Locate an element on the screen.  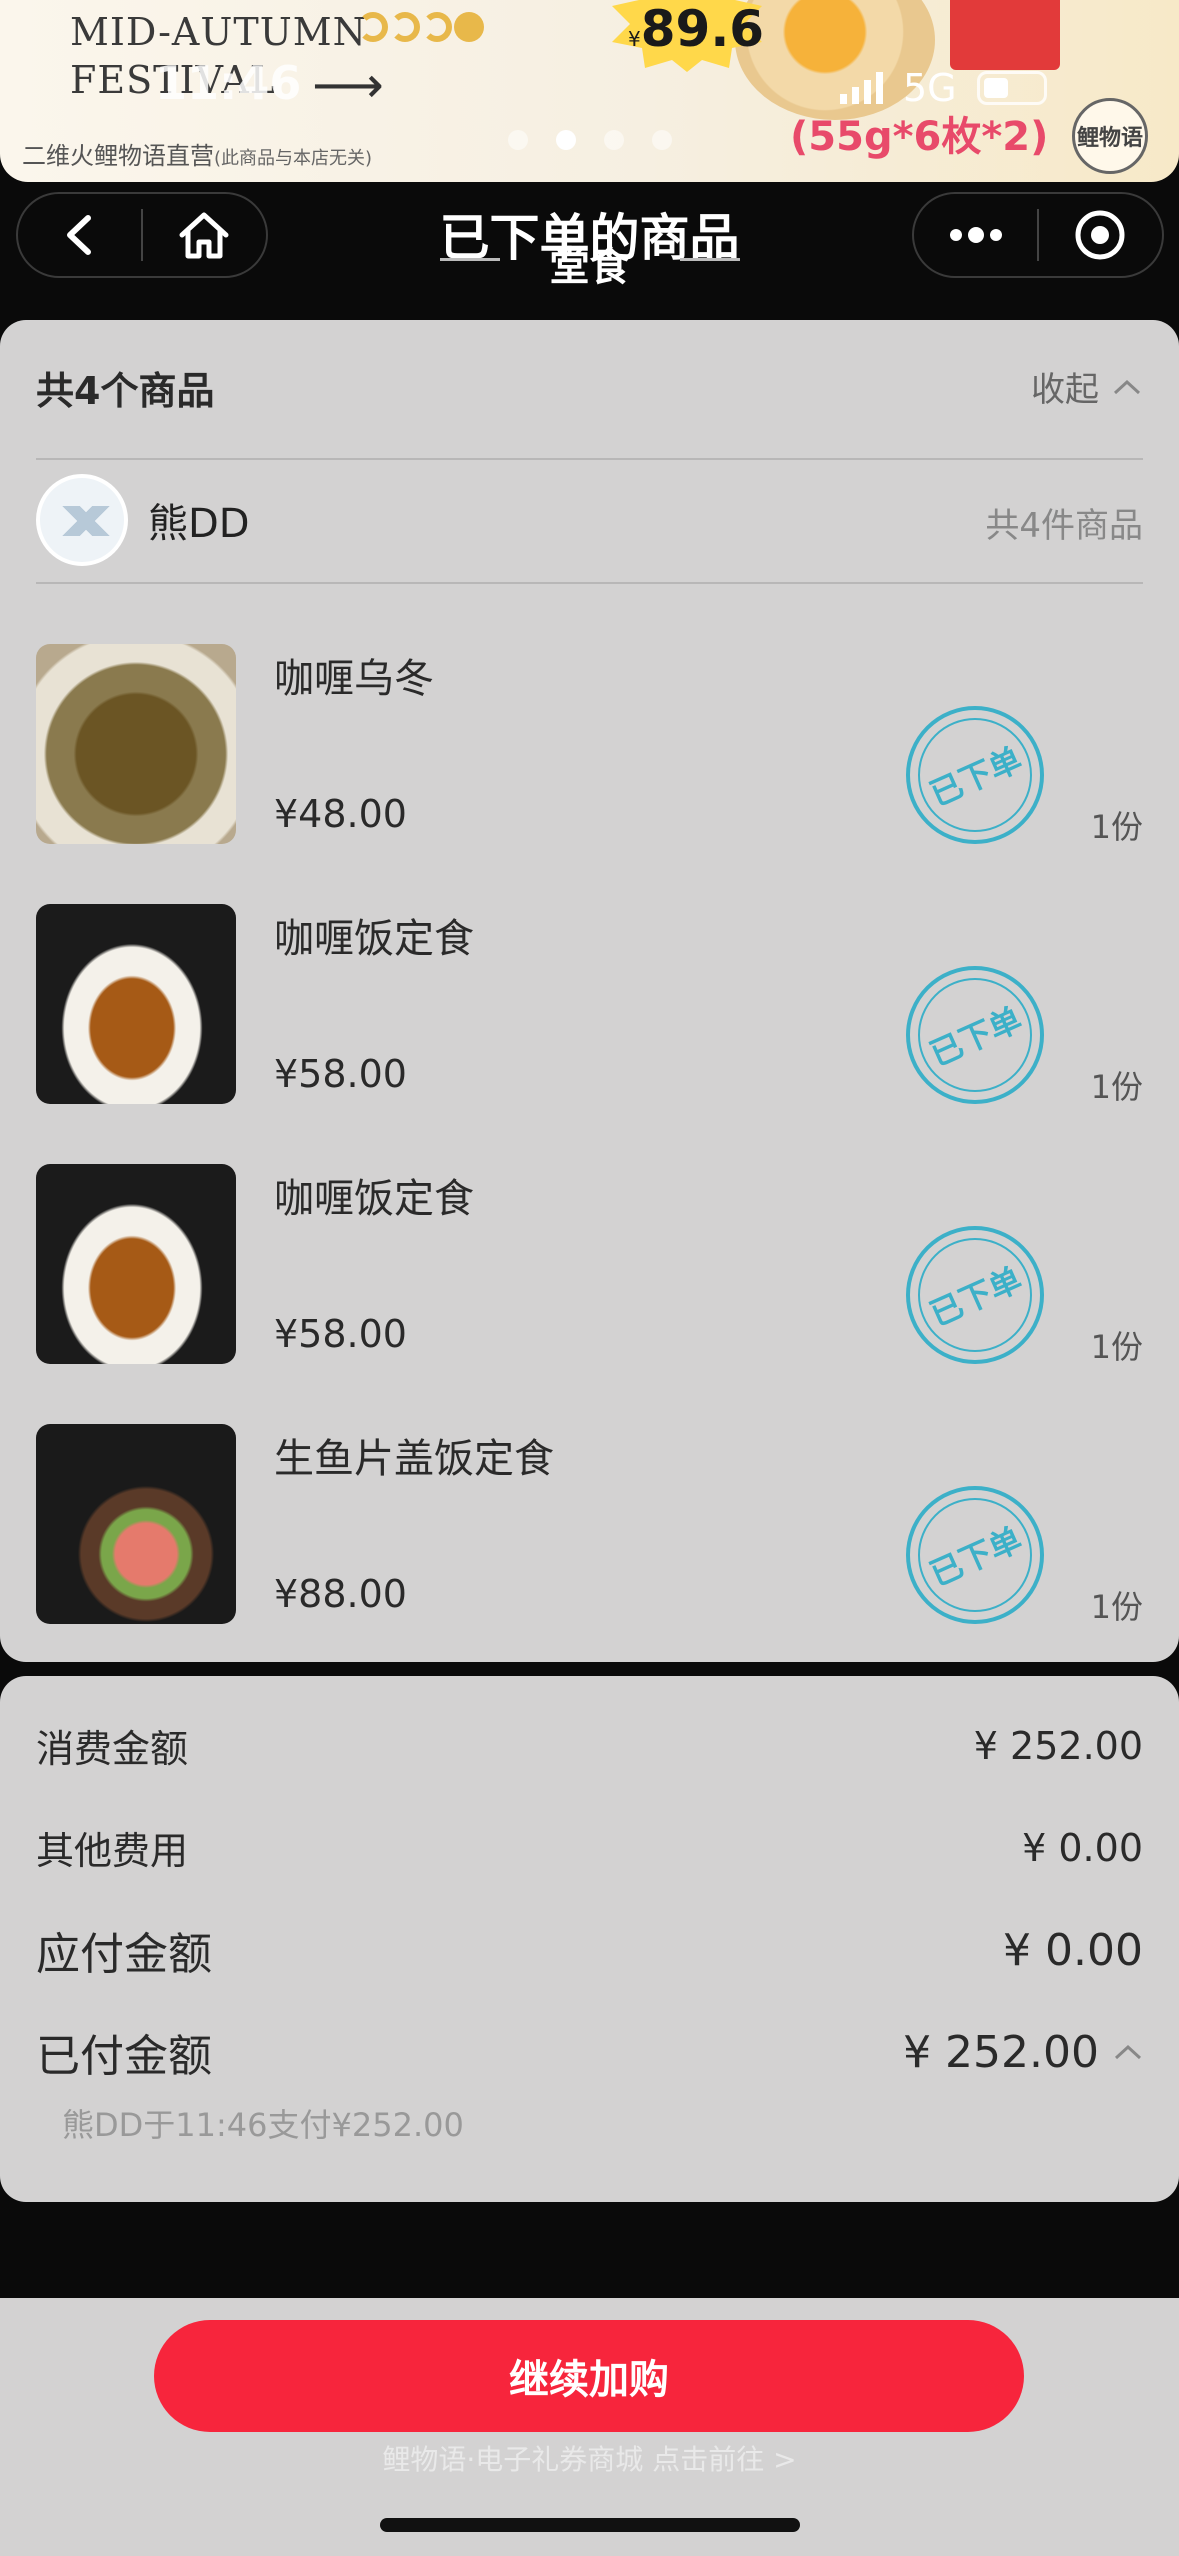
status-bar: 5G is located at coordinates (943, 88).